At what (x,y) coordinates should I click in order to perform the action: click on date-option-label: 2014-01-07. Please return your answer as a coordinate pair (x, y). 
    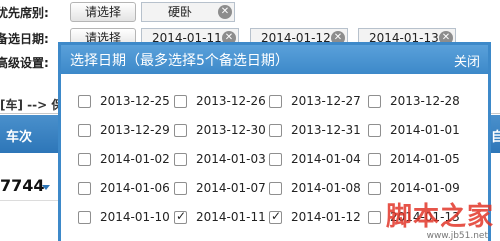
    Looking at the image, I should click on (231, 188).